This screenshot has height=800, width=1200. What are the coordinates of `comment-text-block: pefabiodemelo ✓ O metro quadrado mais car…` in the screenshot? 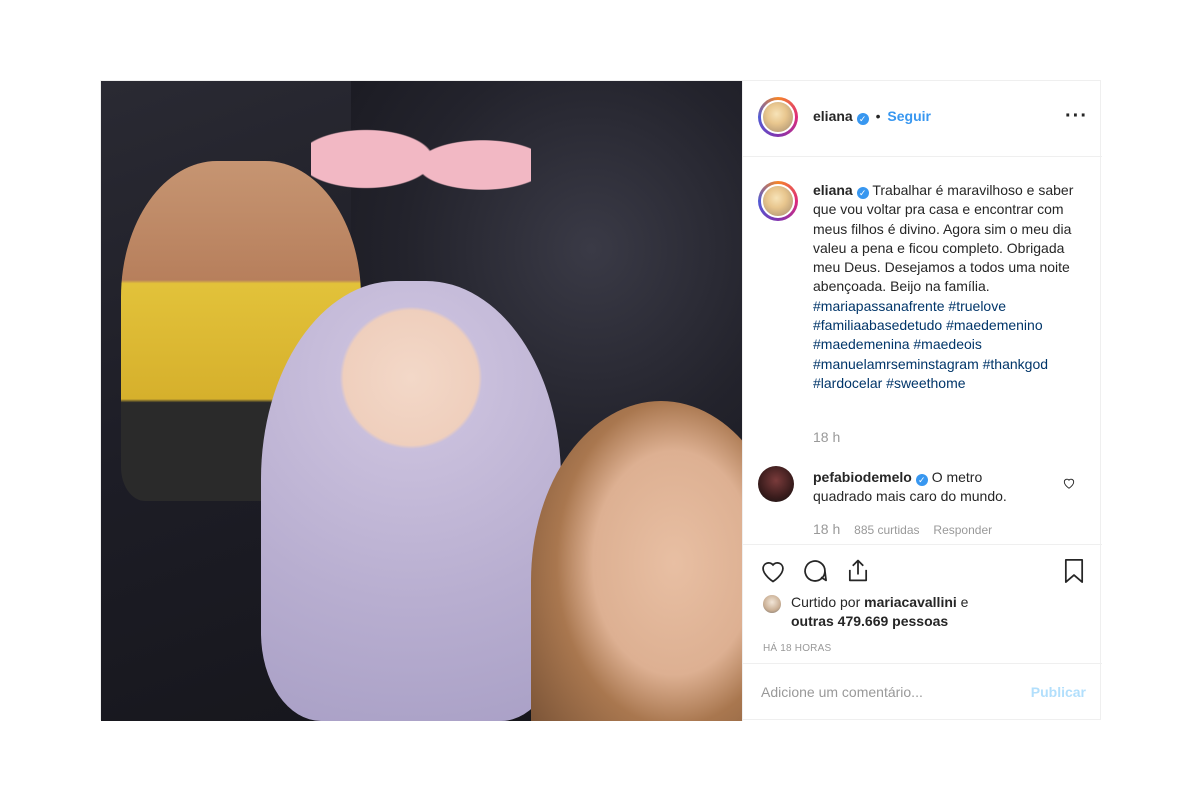 It's located at (923, 487).